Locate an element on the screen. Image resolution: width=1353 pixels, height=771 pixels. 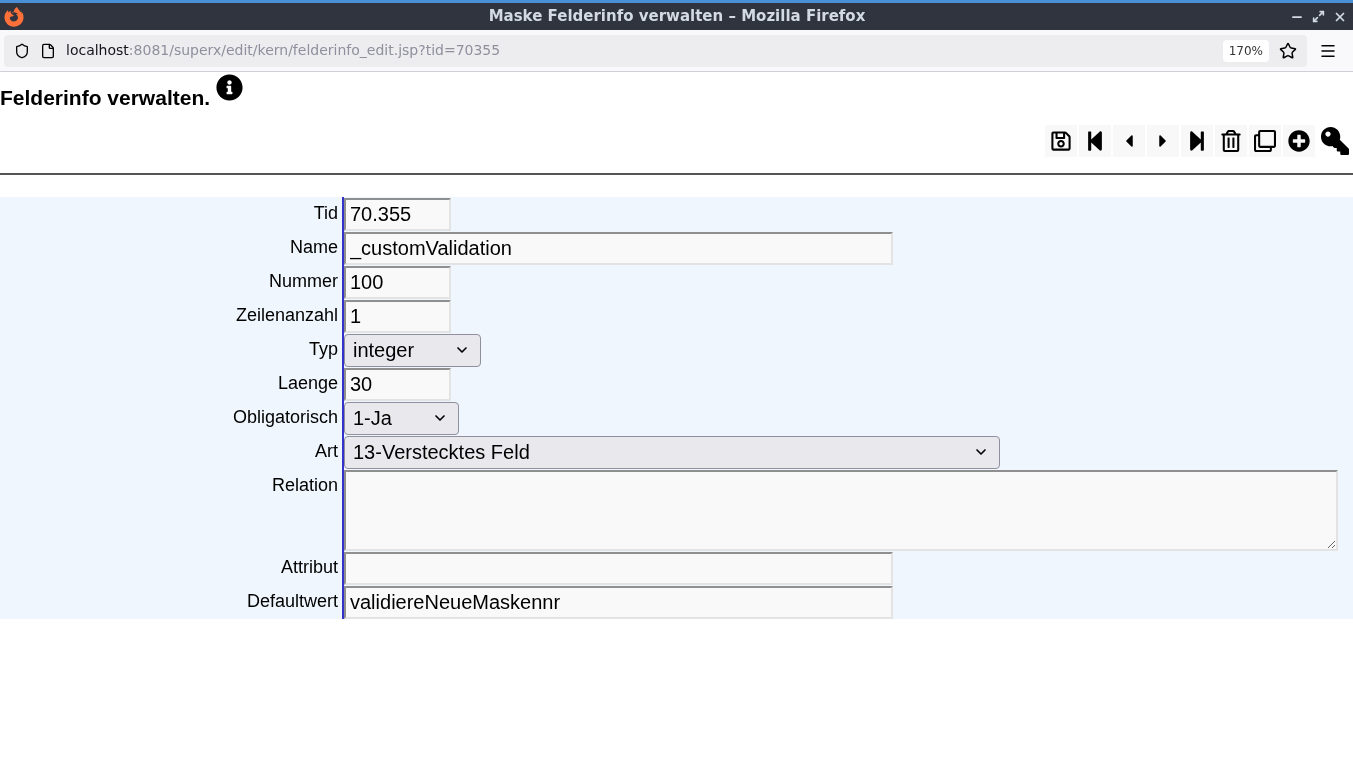
browser-logo-icon is located at coordinates (14, 16).